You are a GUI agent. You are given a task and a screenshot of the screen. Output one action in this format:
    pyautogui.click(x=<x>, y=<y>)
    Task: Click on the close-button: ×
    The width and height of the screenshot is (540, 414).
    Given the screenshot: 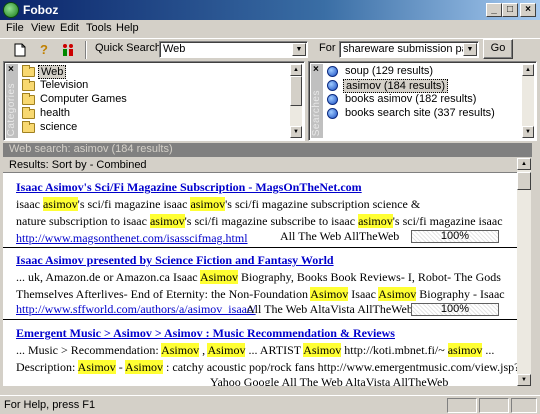 What is the action you would take?
    pyautogui.click(x=528, y=10)
    